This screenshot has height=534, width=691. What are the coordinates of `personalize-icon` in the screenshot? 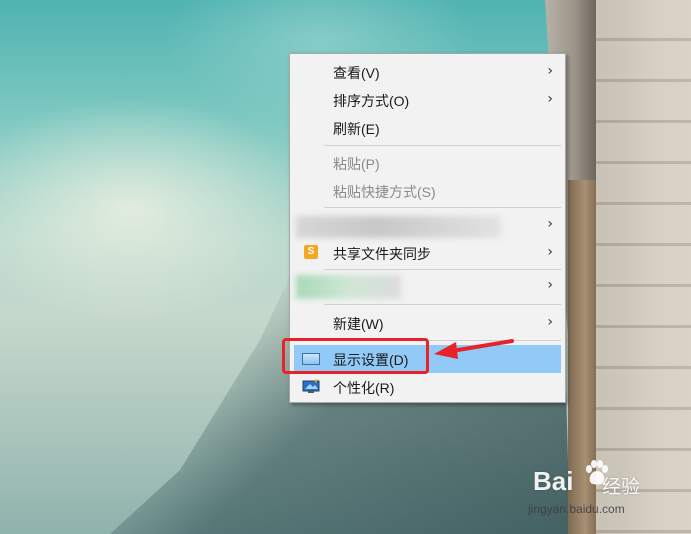 It's located at (311, 386).